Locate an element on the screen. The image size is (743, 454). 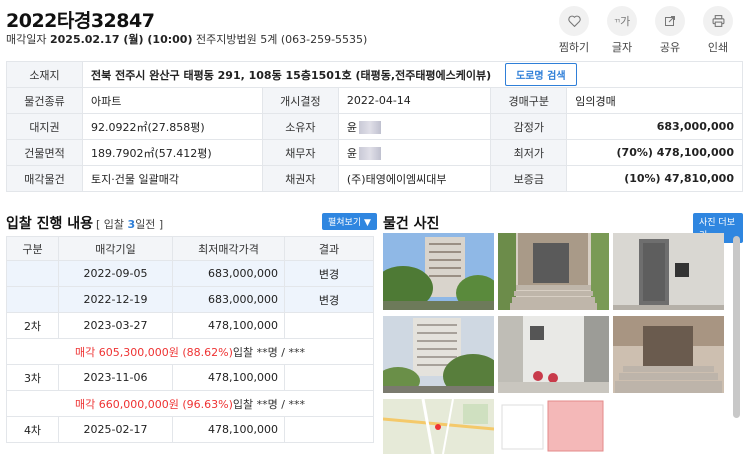
bid-days-note: [ 입찰 3일전 ] is located at coordinates (130, 224).